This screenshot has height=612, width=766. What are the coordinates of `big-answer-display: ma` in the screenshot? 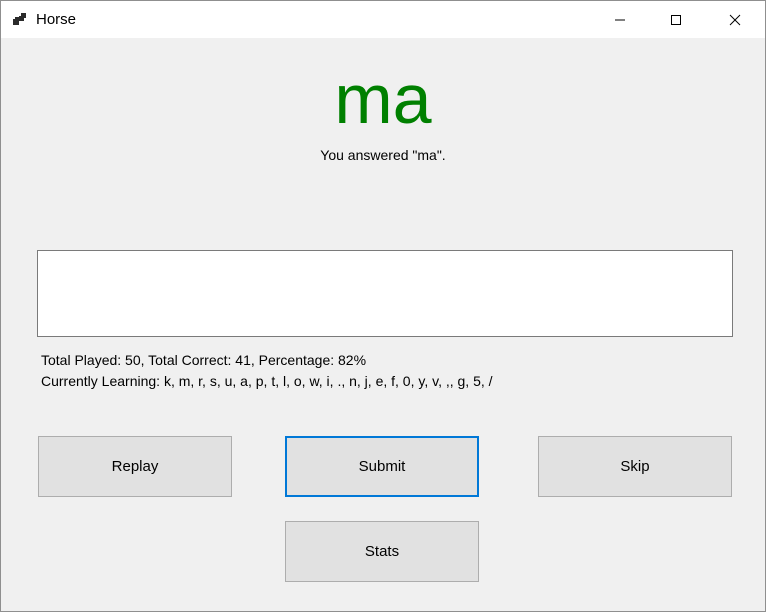 It's located at (383, 99).